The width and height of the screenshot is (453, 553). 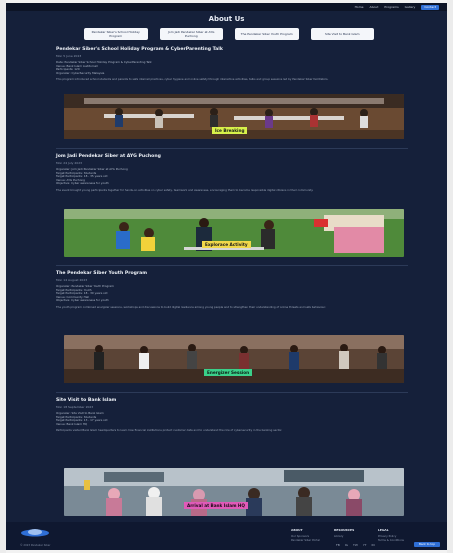 I want to click on section-title: The Pendekar Siber Youth Program, so click(x=102, y=273).